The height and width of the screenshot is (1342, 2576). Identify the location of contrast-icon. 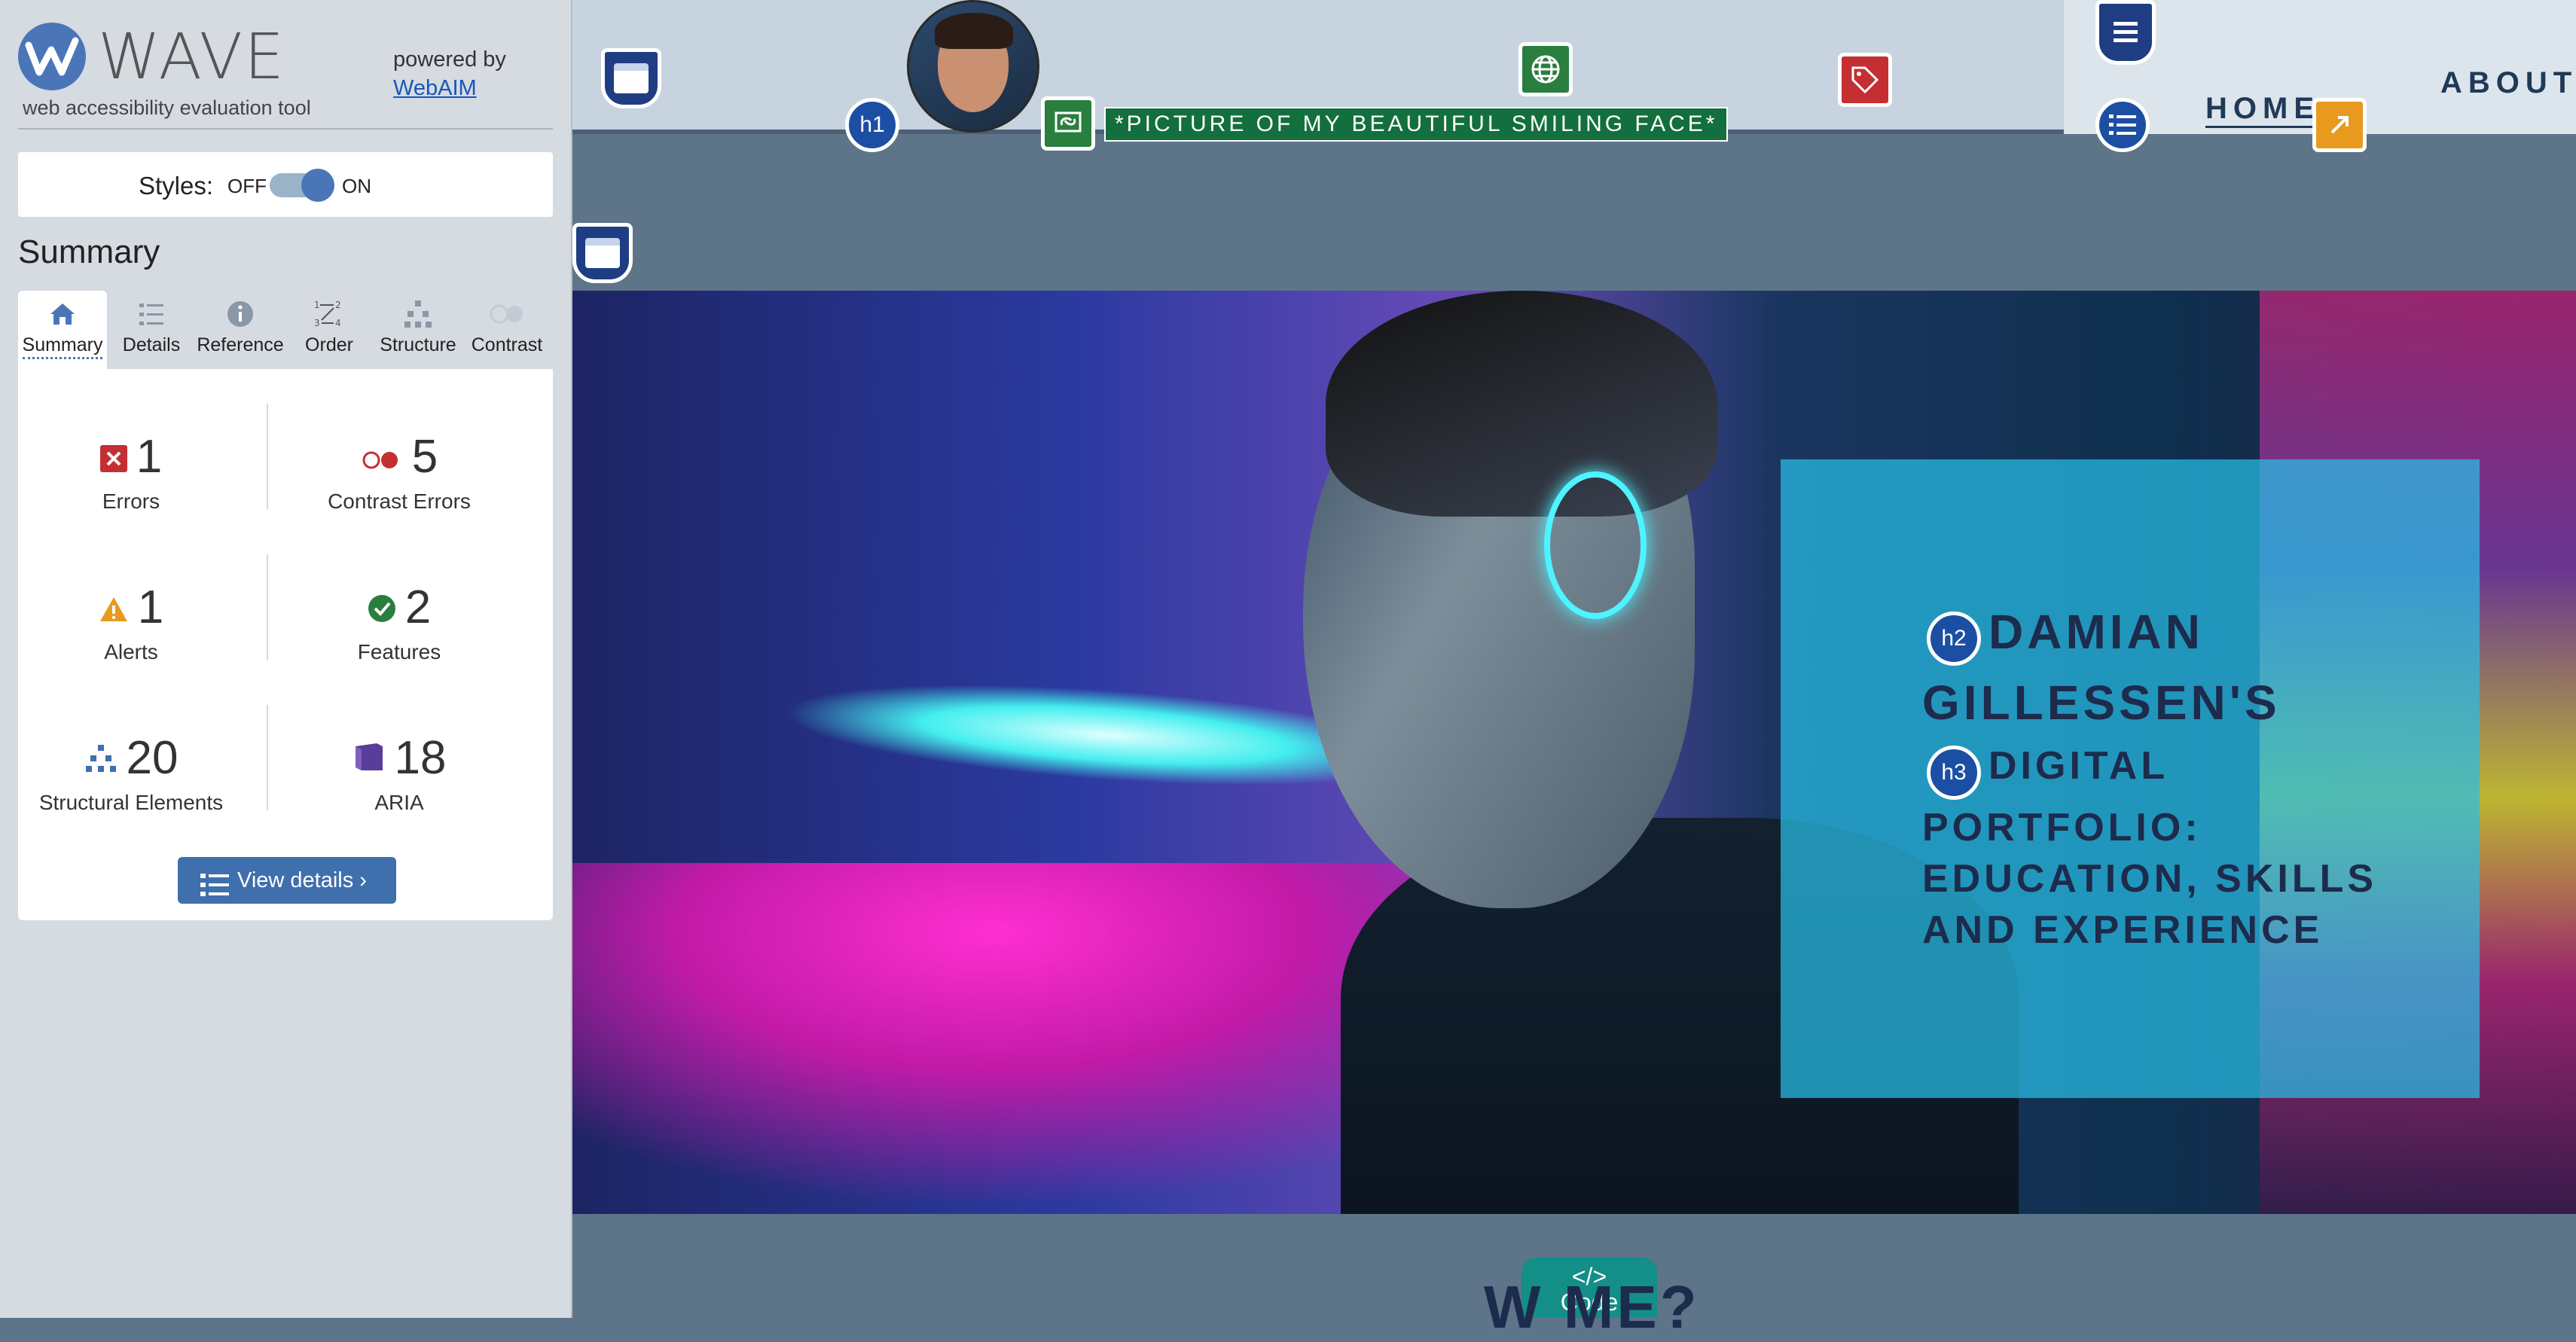
(507, 312).